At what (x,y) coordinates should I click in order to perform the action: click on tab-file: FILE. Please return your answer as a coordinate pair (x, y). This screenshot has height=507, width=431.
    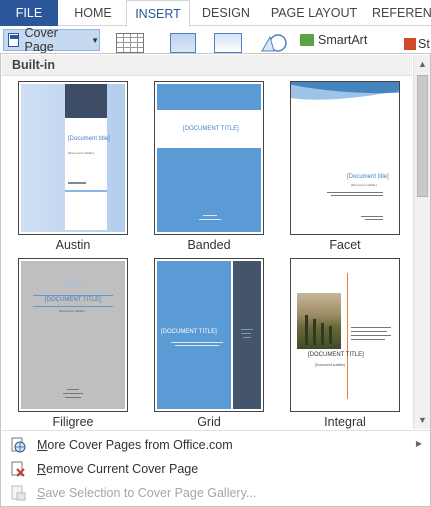
    Looking at the image, I should click on (29, 13).